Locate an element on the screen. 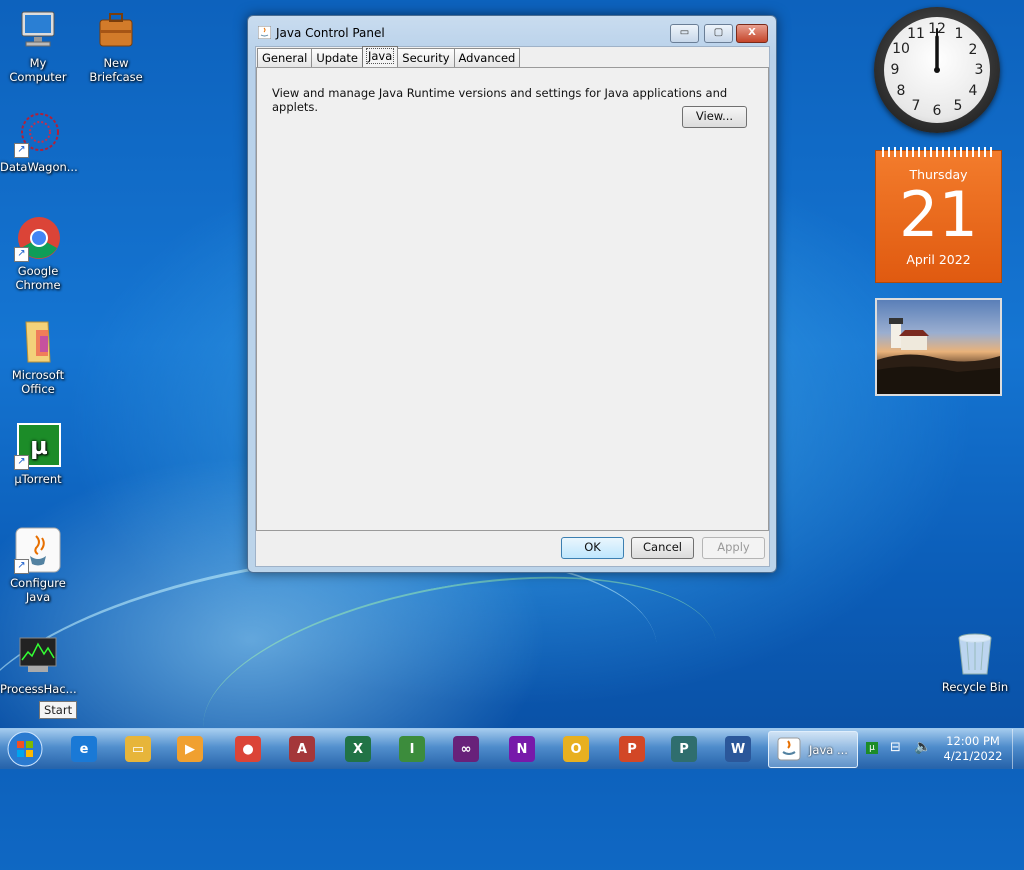  outlook-icon: O is located at coordinates (576, 749).